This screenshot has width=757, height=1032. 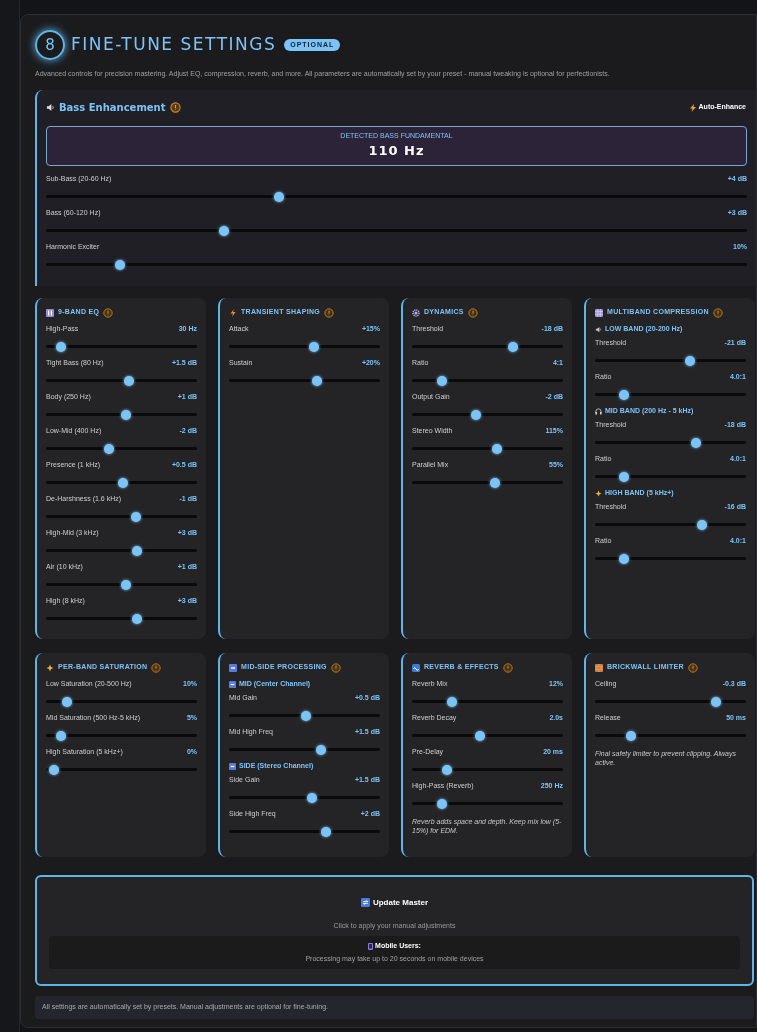 What do you see at coordinates (416, 312) in the screenshot?
I see `gear-icon` at bounding box center [416, 312].